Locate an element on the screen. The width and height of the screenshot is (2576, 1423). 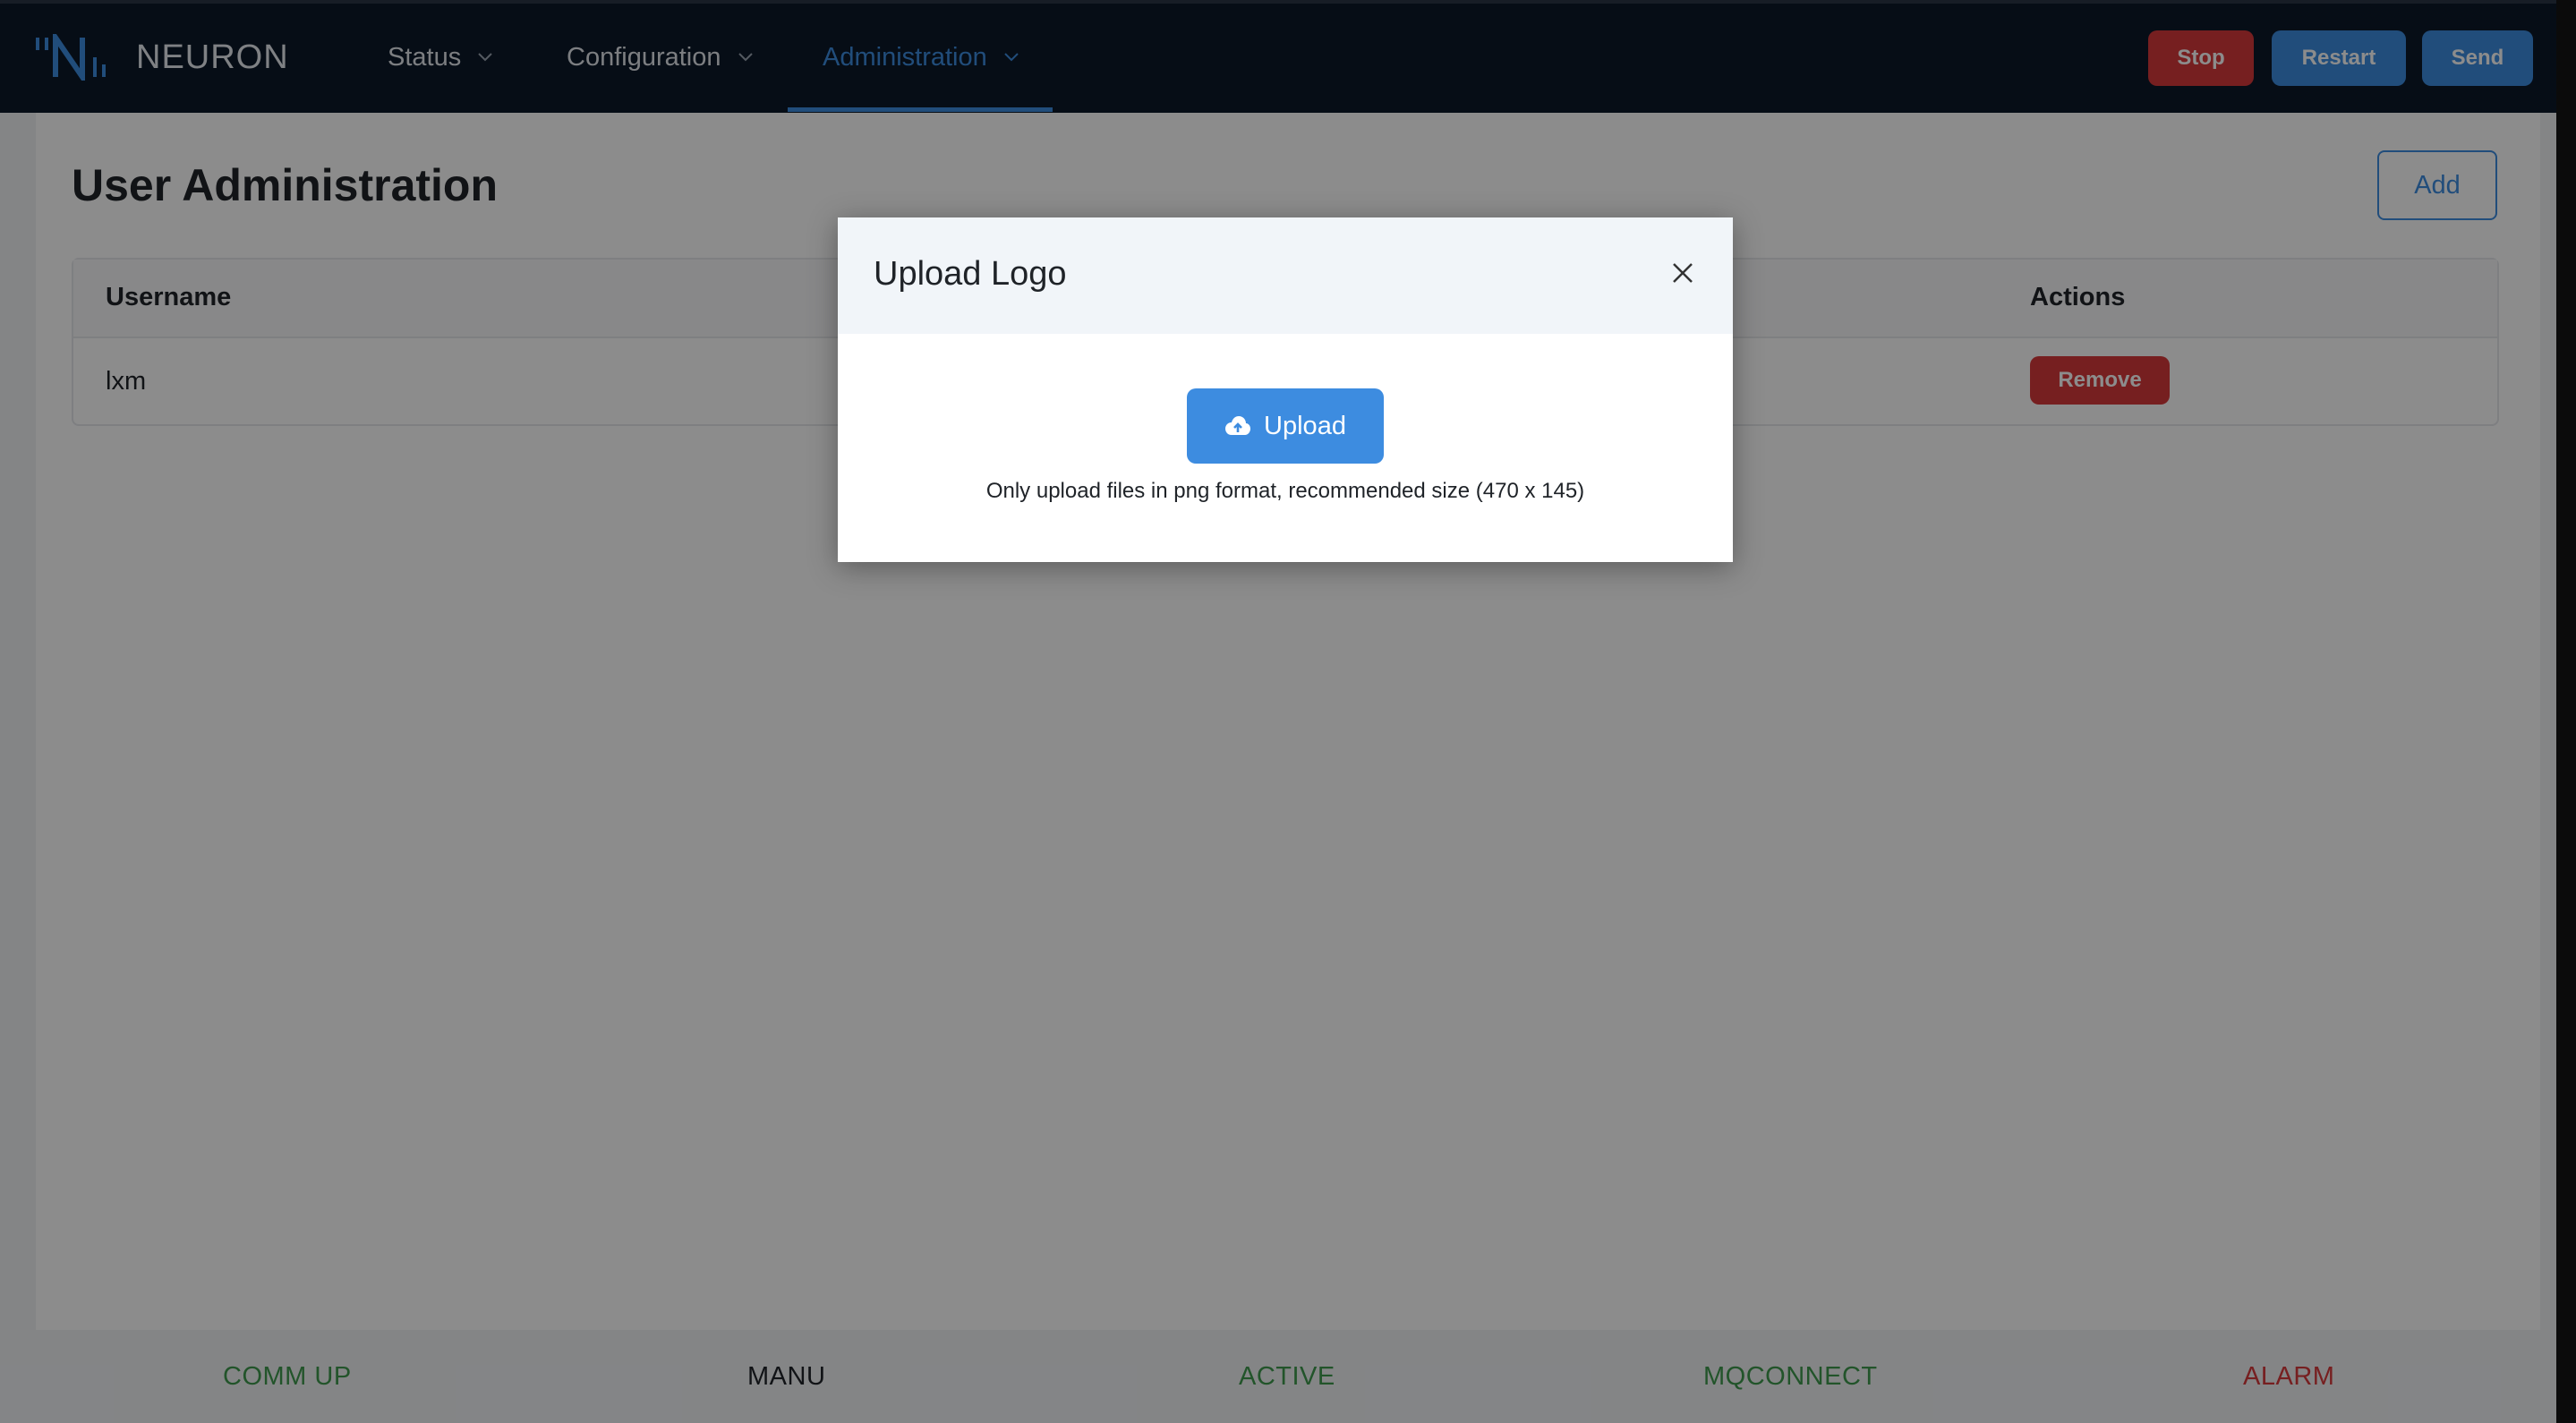
upload-button: Upload is located at coordinates (1285, 426).